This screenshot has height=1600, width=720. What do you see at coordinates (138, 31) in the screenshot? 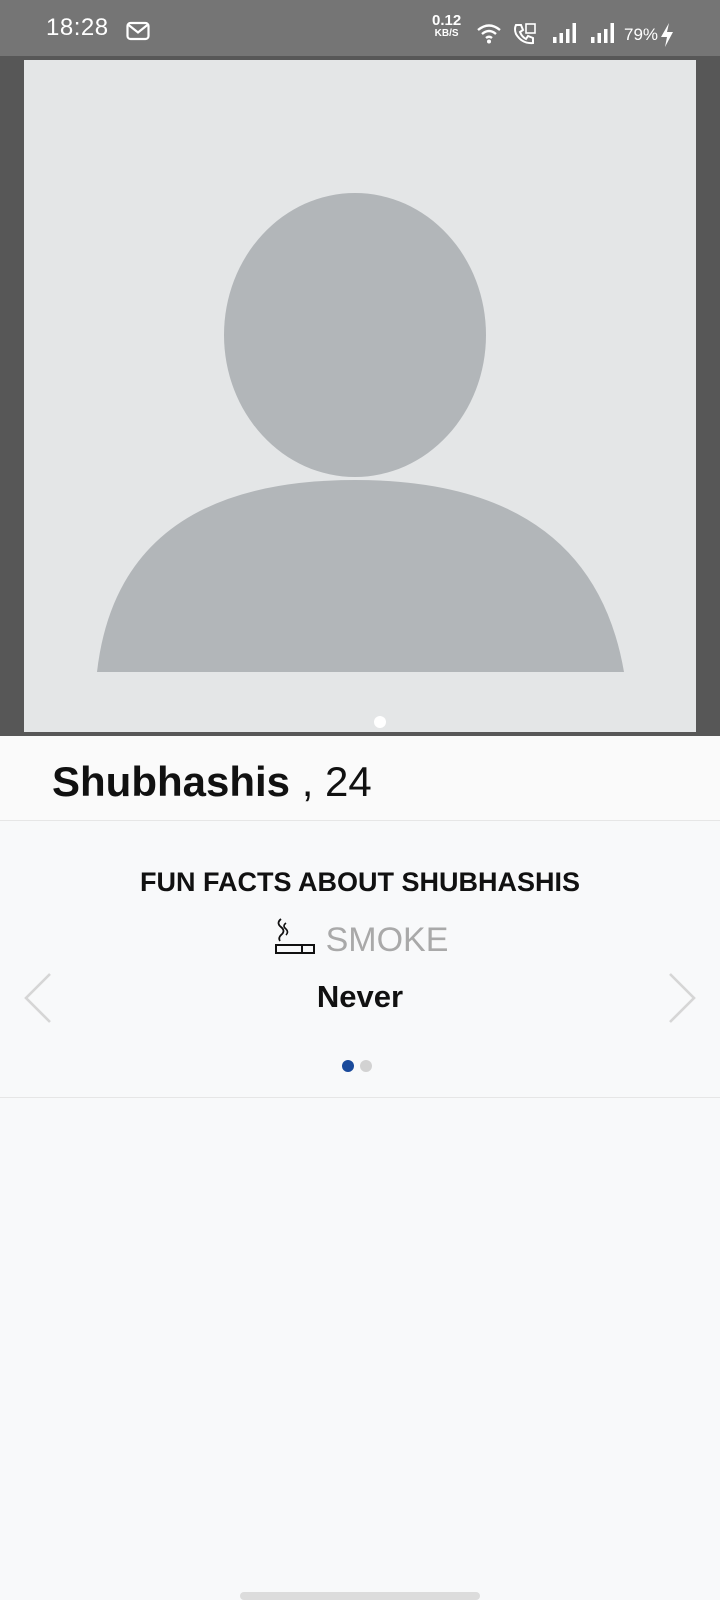
I see `gmail-icon` at bounding box center [138, 31].